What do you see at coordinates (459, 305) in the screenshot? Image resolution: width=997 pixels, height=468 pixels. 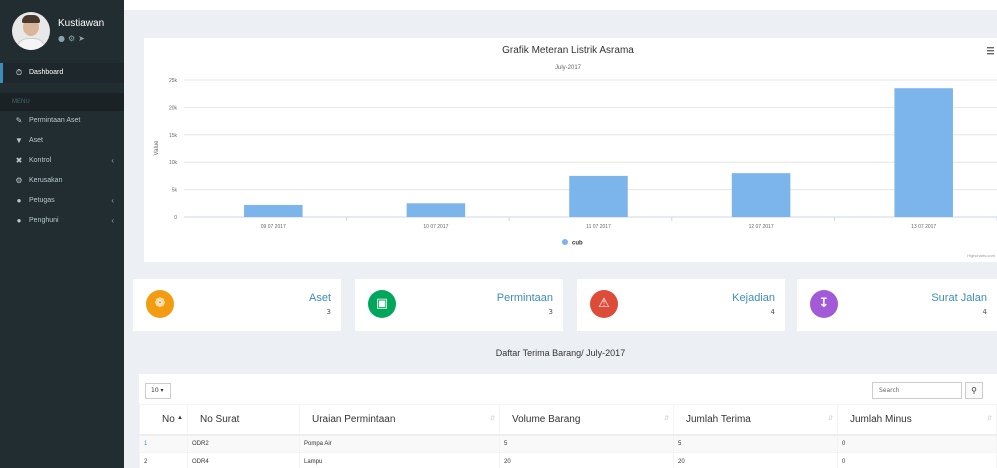 I see `stat-card-permintaan: ▣ Permintaan 3` at bounding box center [459, 305].